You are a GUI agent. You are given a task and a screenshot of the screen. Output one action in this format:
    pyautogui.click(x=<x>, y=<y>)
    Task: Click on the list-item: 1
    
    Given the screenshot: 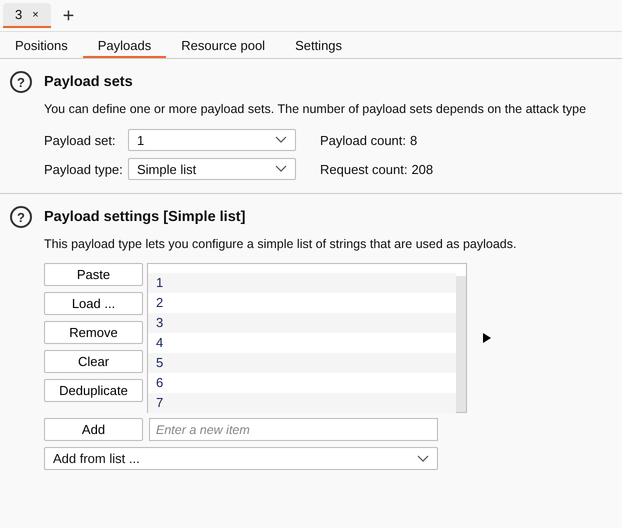 What is the action you would take?
    pyautogui.click(x=302, y=283)
    